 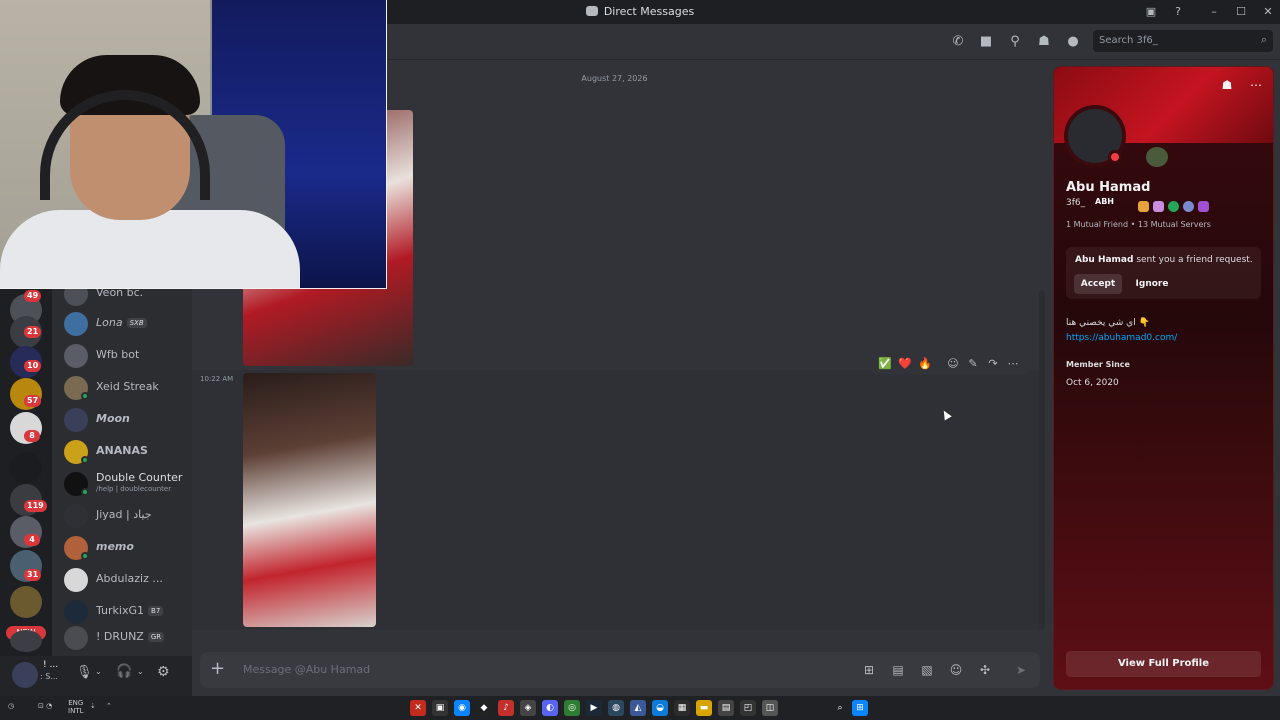 What do you see at coordinates (1178, 12) in the screenshot?
I see `help-icon: ?` at bounding box center [1178, 12].